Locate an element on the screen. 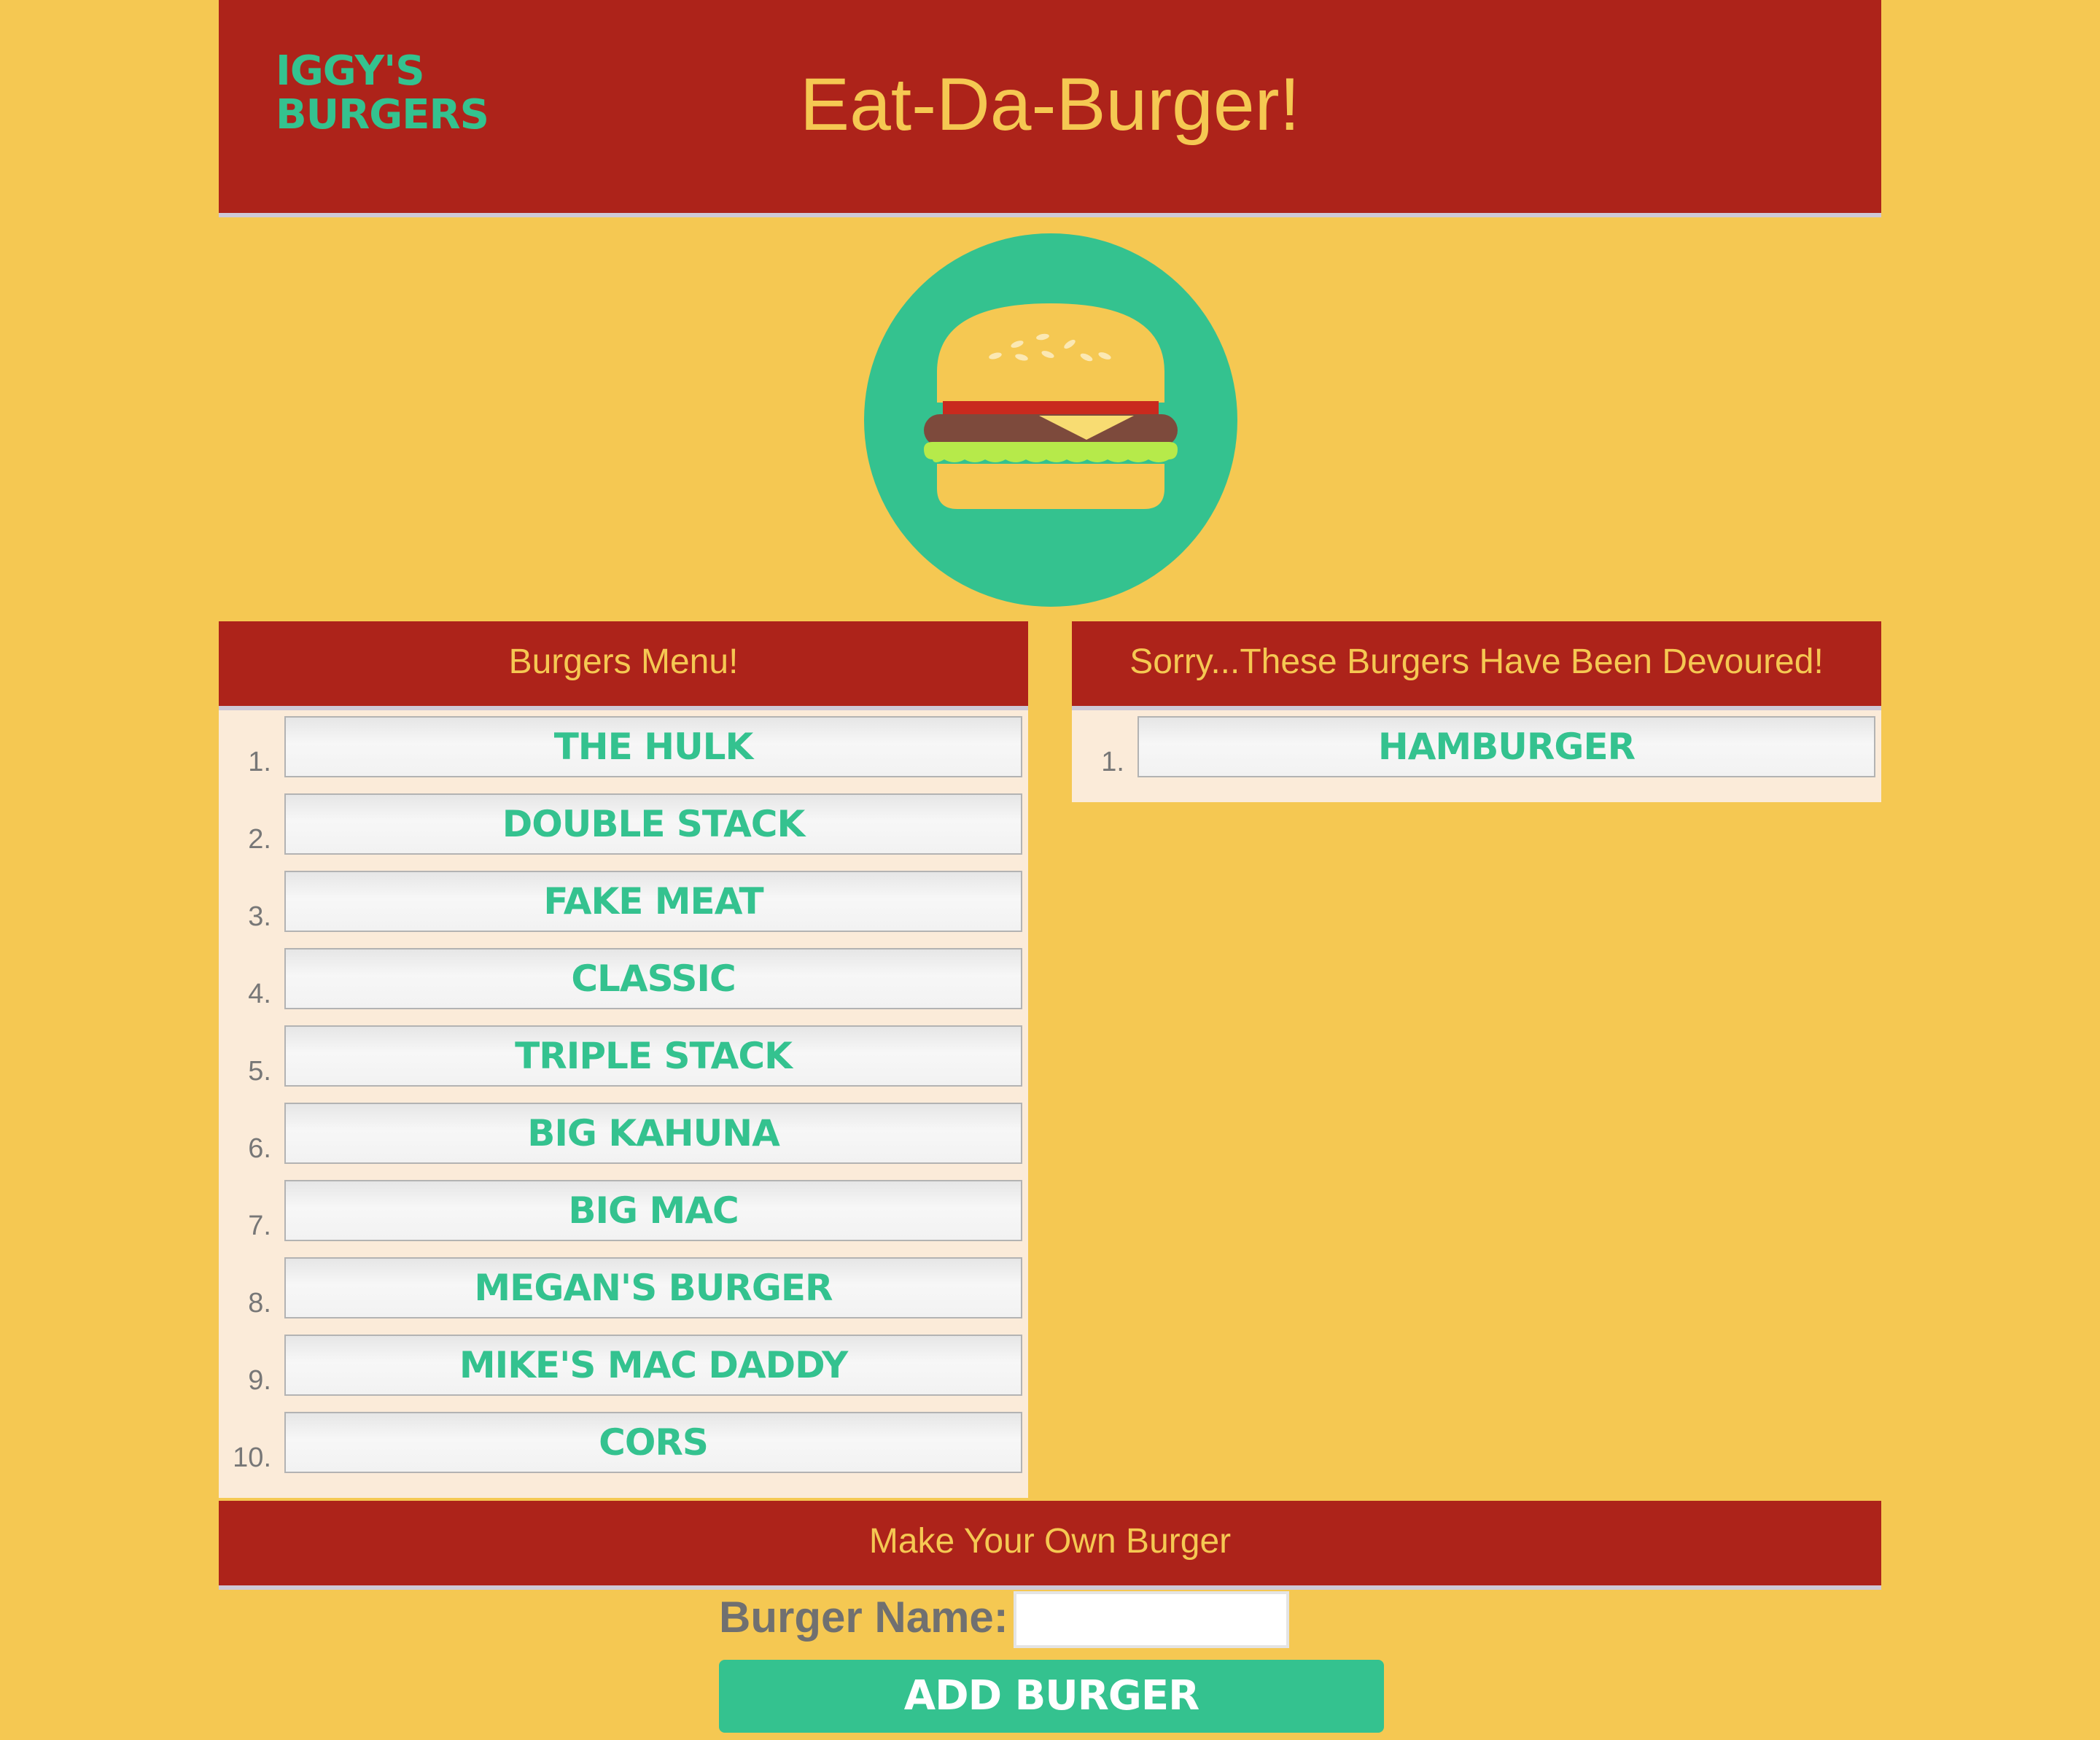 This screenshot has width=2100, height=1740. devour-burger-button: The Hulk is located at coordinates (653, 746).